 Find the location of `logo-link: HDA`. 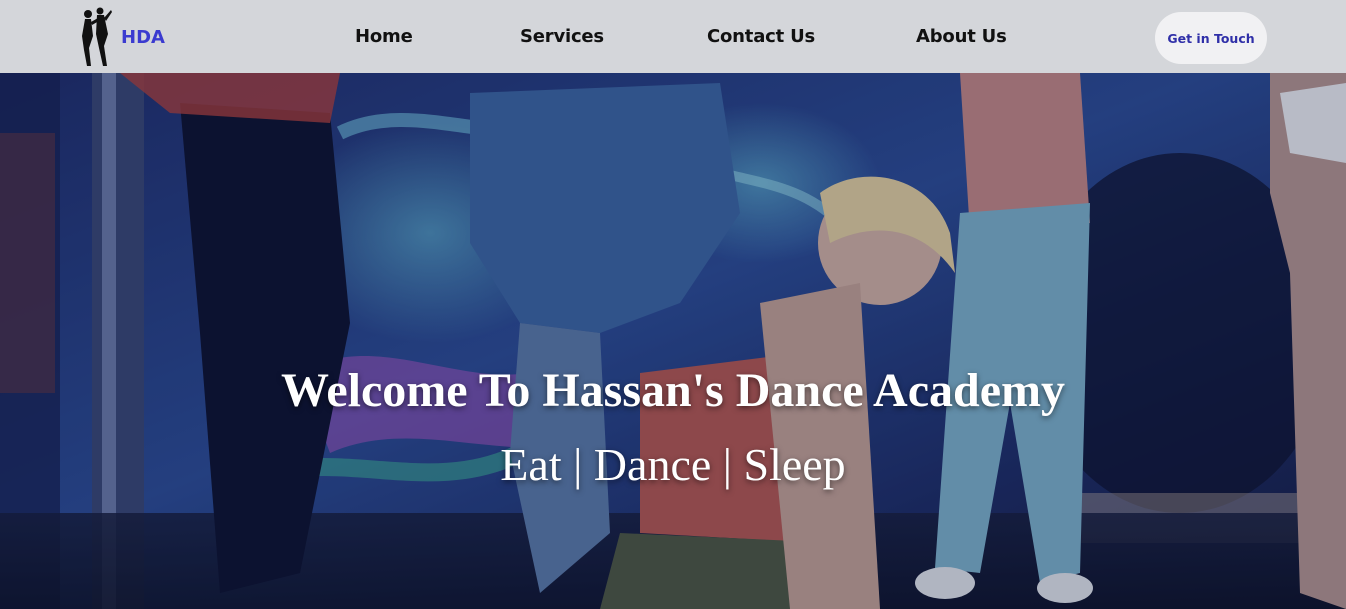

logo-link: HDA is located at coordinates (121, 37).